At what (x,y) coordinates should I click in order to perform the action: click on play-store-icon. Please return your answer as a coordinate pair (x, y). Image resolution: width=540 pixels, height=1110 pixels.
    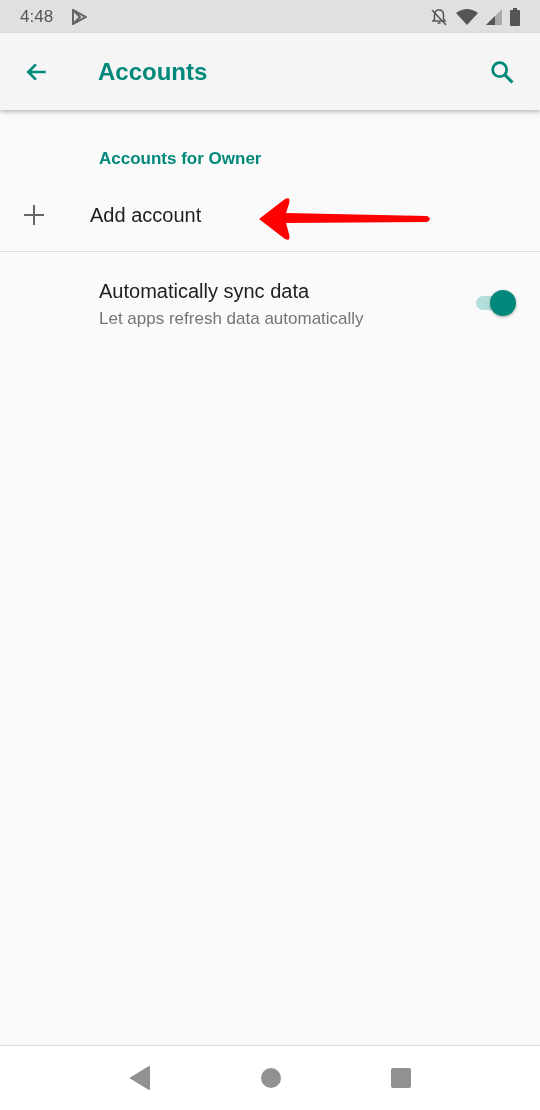
    Looking at the image, I should click on (79, 16).